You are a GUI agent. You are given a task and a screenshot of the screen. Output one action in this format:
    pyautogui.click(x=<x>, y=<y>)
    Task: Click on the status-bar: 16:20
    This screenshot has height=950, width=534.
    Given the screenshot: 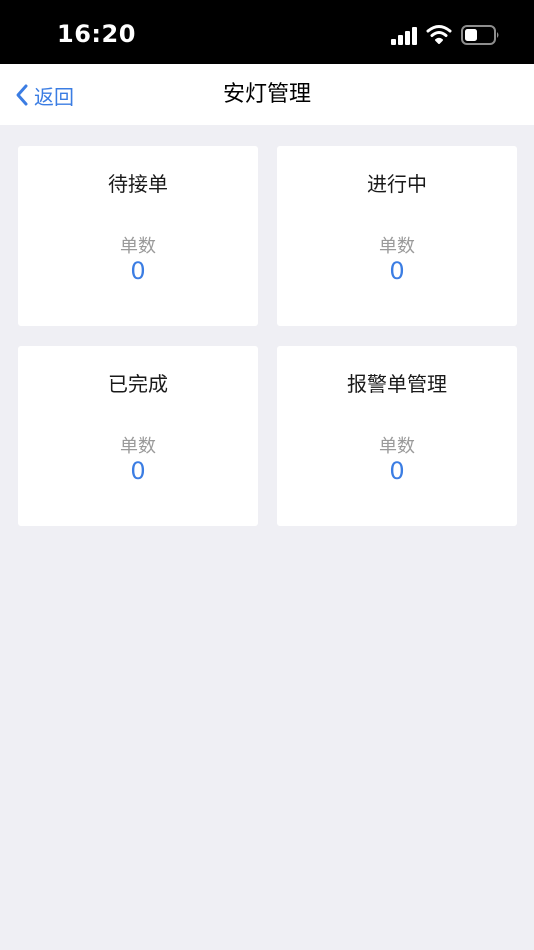 What is the action you would take?
    pyautogui.click(x=267, y=32)
    